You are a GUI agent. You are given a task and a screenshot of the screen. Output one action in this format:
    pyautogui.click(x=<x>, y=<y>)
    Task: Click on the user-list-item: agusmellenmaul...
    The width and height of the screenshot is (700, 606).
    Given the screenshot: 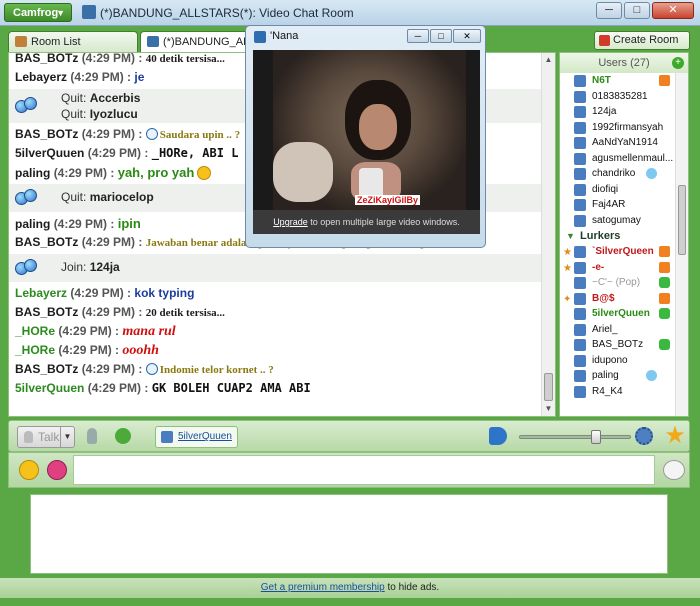 What is the action you would take?
    pyautogui.click(x=624, y=159)
    